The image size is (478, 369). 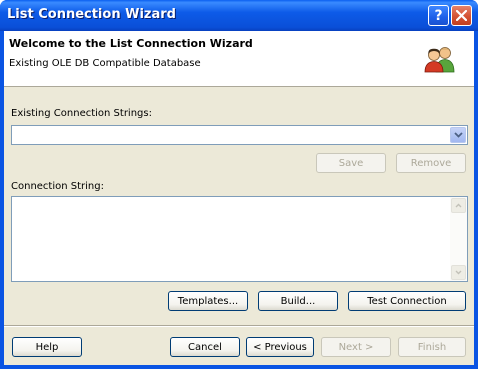 What do you see at coordinates (205, 347) in the screenshot?
I see `cancel-button: Cancel` at bounding box center [205, 347].